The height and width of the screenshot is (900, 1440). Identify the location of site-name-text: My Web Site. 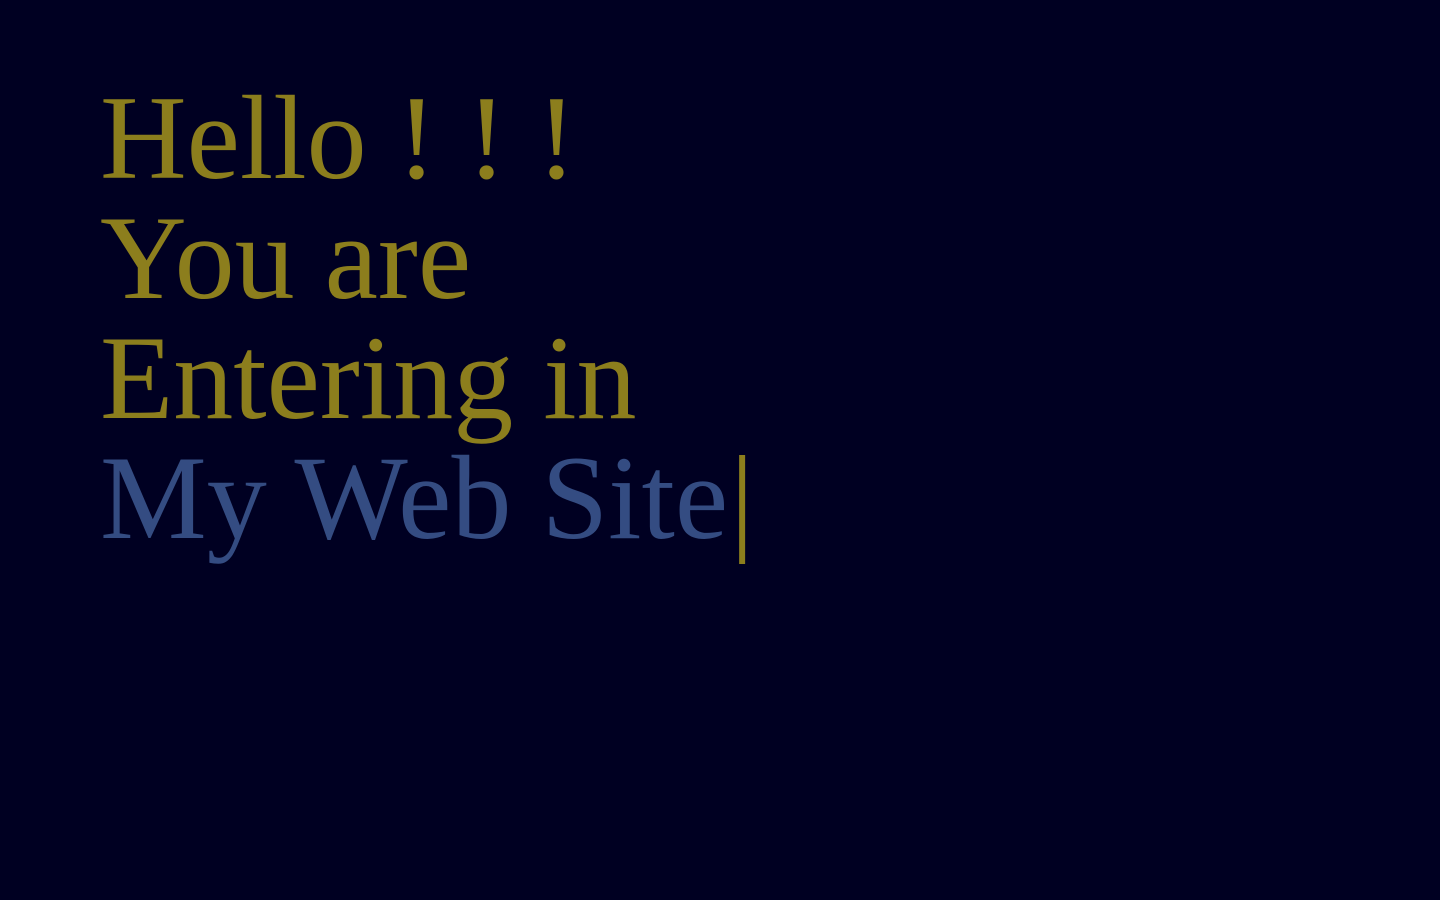
(414, 497).